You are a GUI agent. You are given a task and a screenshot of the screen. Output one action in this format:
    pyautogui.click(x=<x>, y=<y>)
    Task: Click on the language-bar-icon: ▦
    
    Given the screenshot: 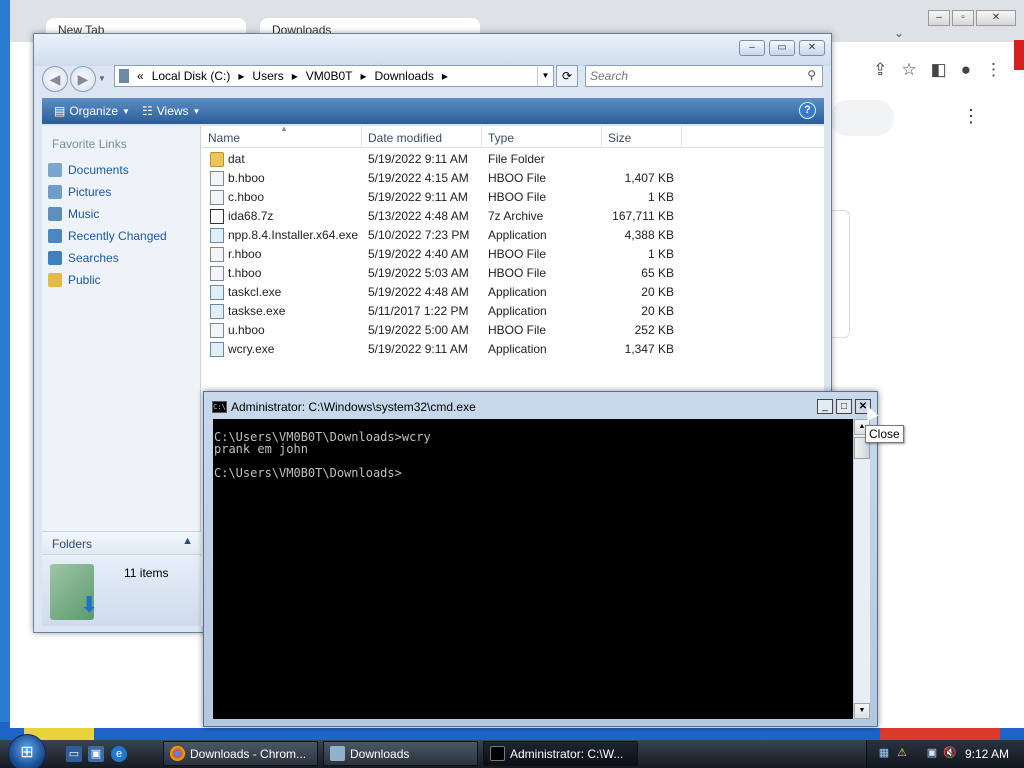 What is the action you would take?
    pyautogui.click(x=884, y=753)
    